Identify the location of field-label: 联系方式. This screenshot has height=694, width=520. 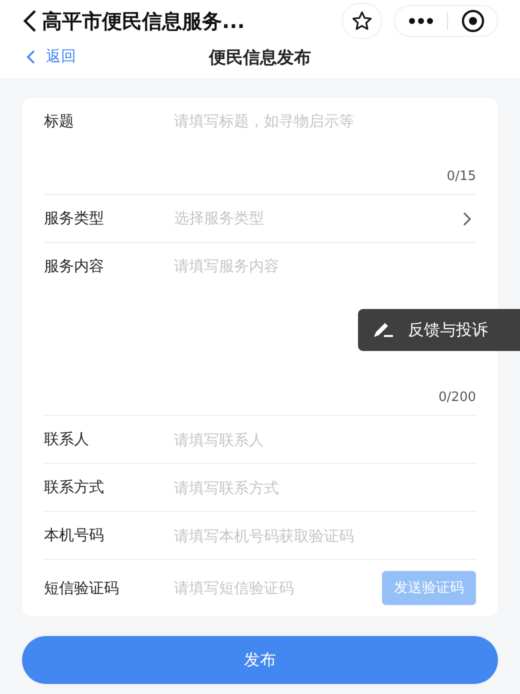
(74, 487).